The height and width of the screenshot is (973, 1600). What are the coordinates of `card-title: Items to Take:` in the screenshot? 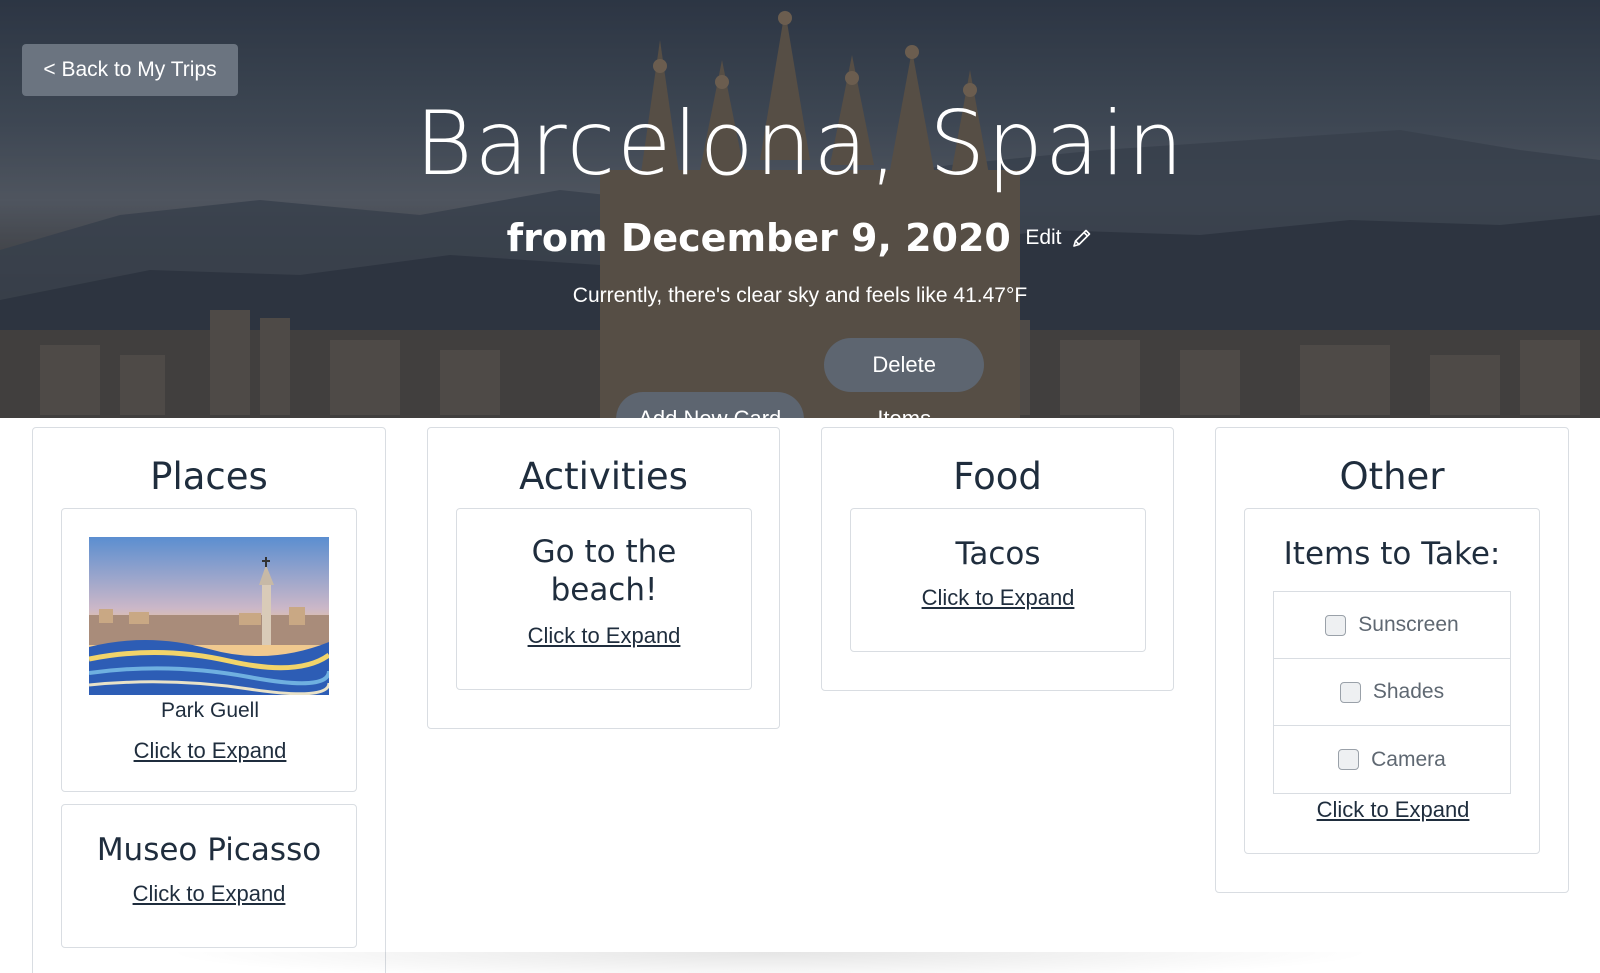 It's located at (1392, 554).